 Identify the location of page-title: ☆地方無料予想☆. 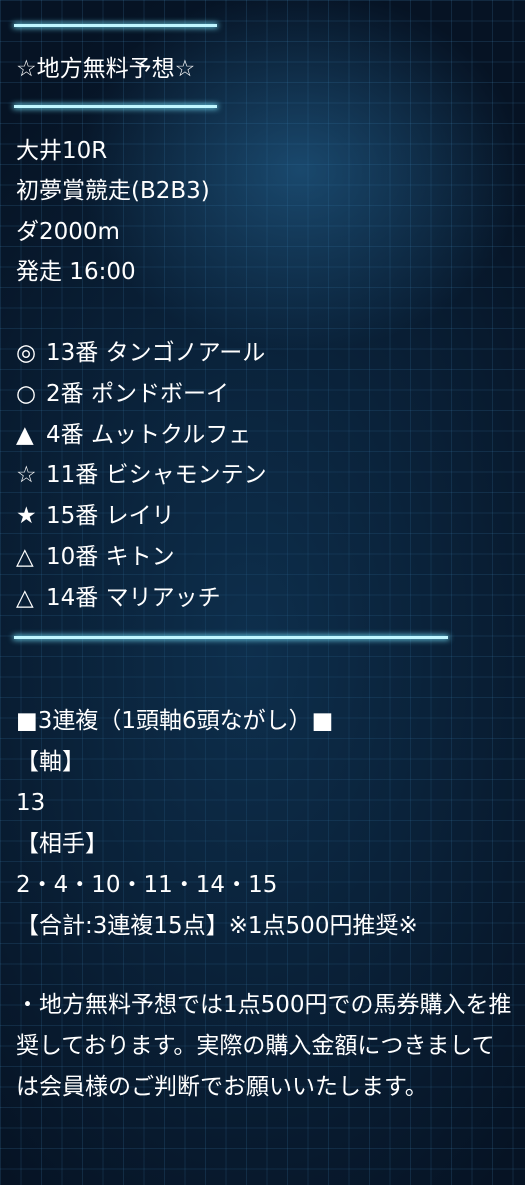
(106, 69).